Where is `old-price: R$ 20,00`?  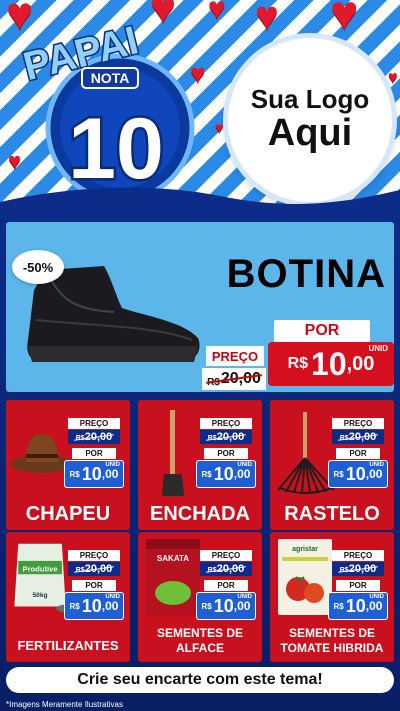 old-price: R$ 20,00 is located at coordinates (234, 379).